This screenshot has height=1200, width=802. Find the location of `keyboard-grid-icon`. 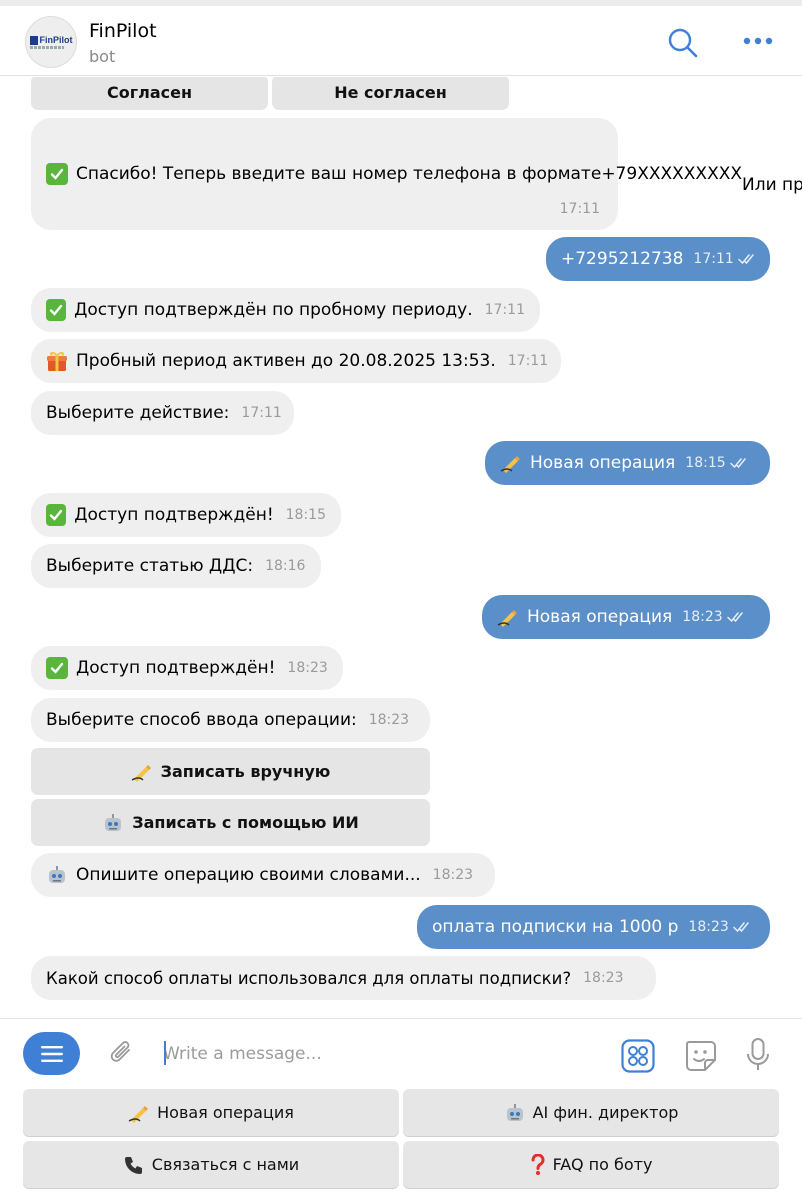

keyboard-grid-icon is located at coordinates (638, 1056).